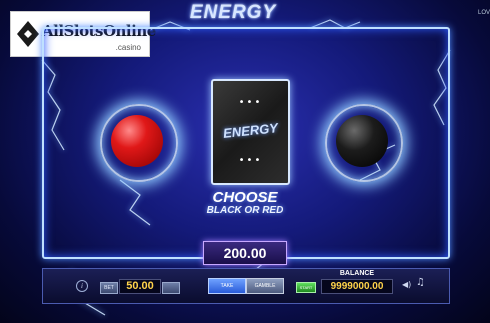 This screenshot has width=490, height=323. I want to click on take-button: TAKE, so click(227, 286).